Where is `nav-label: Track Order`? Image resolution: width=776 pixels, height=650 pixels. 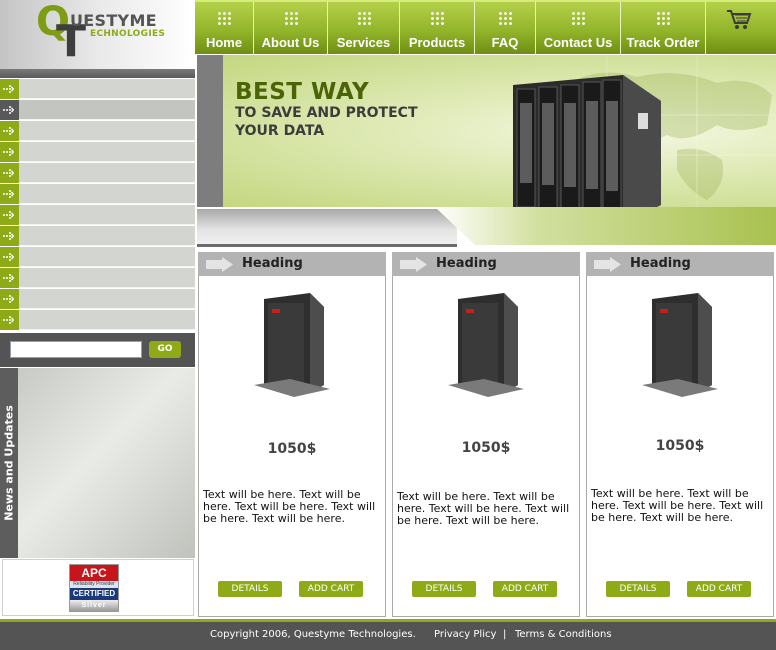
nav-label: Track Order is located at coordinates (663, 42).